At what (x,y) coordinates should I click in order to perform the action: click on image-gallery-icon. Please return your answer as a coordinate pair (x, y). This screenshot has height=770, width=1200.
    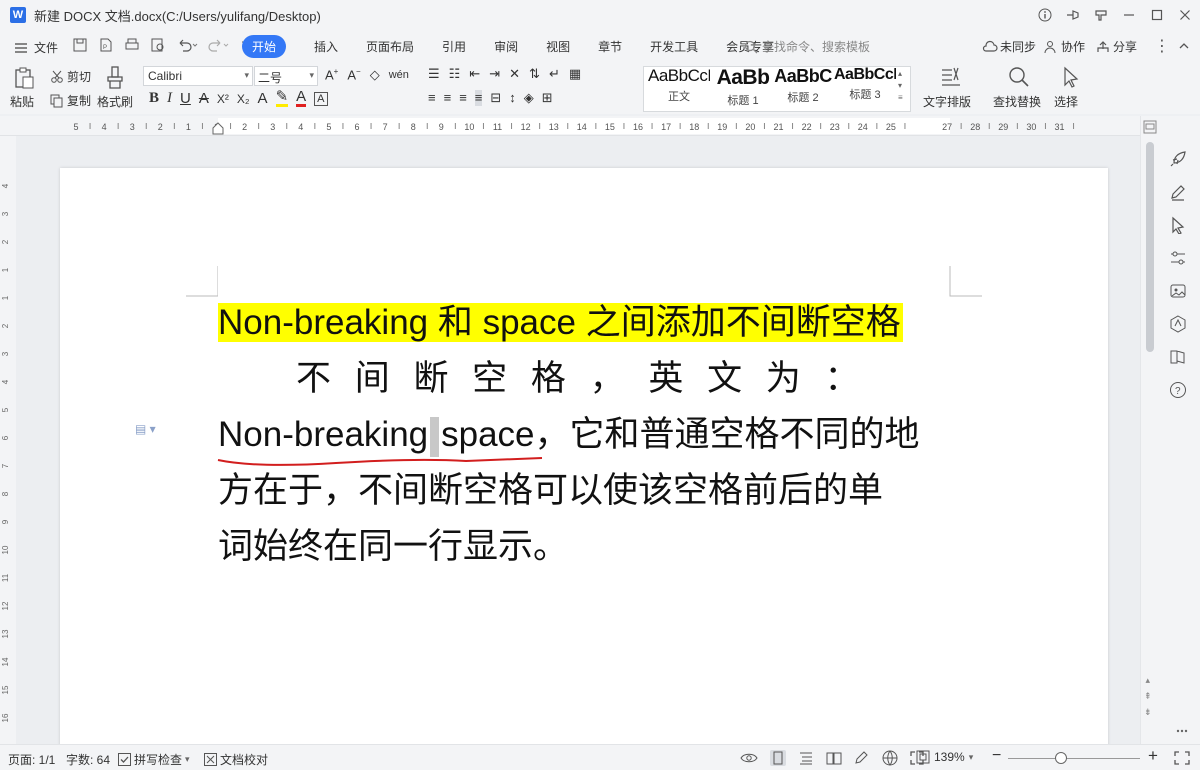
    Looking at the image, I should click on (1178, 291).